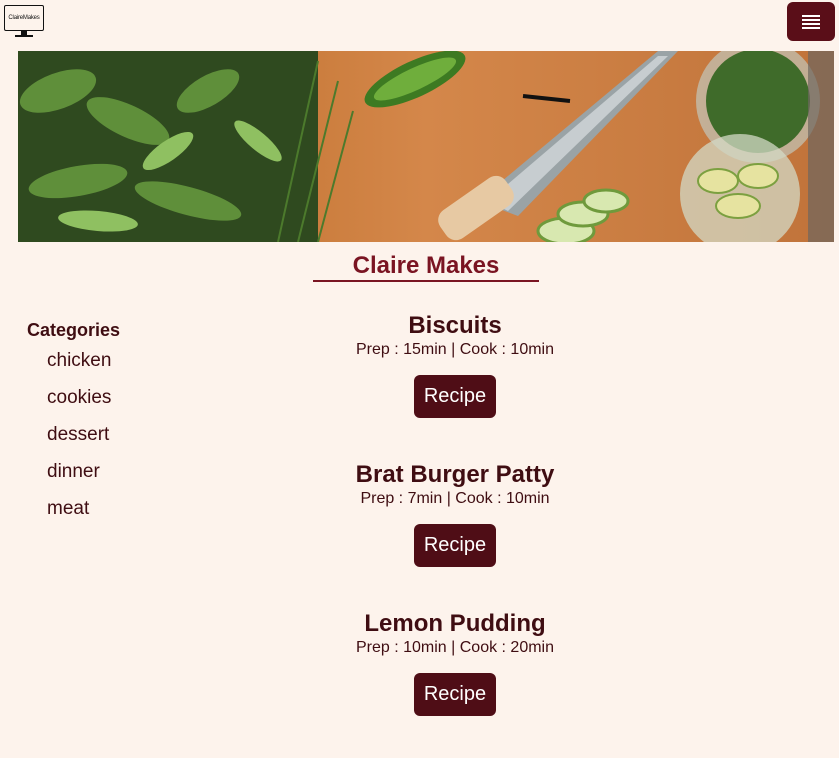 This screenshot has width=839, height=758. What do you see at coordinates (79, 398) in the screenshot?
I see `category-cookies: cookies` at bounding box center [79, 398].